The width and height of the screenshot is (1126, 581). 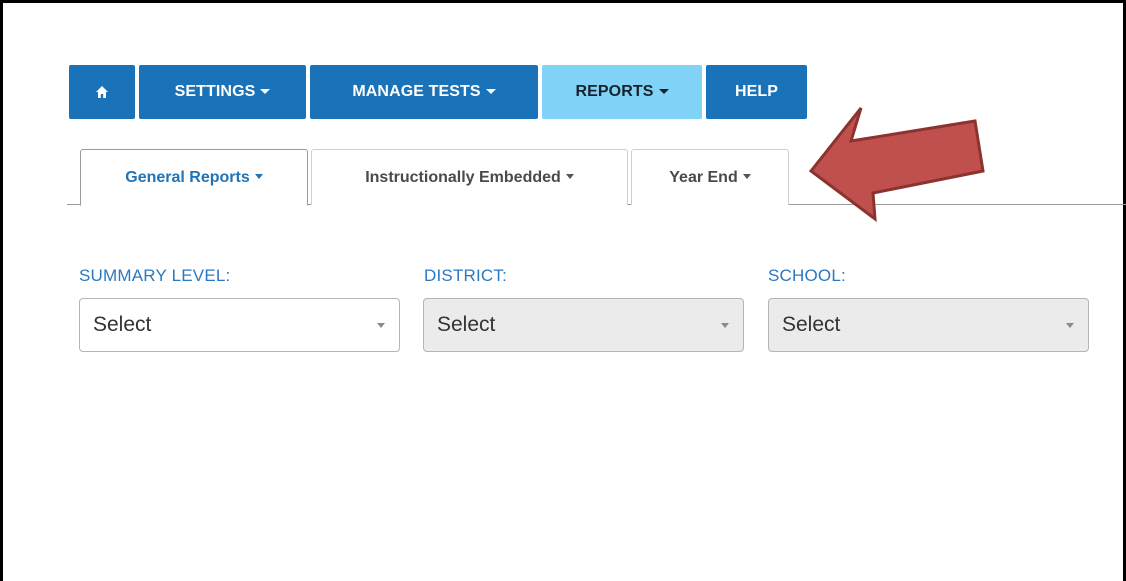 I want to click on home-icon, so click(x=102, y=92).